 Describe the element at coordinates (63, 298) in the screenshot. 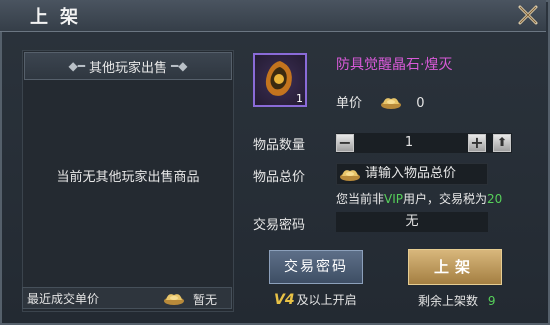

I see `recent-price-label: 最近成交单价` at that location.